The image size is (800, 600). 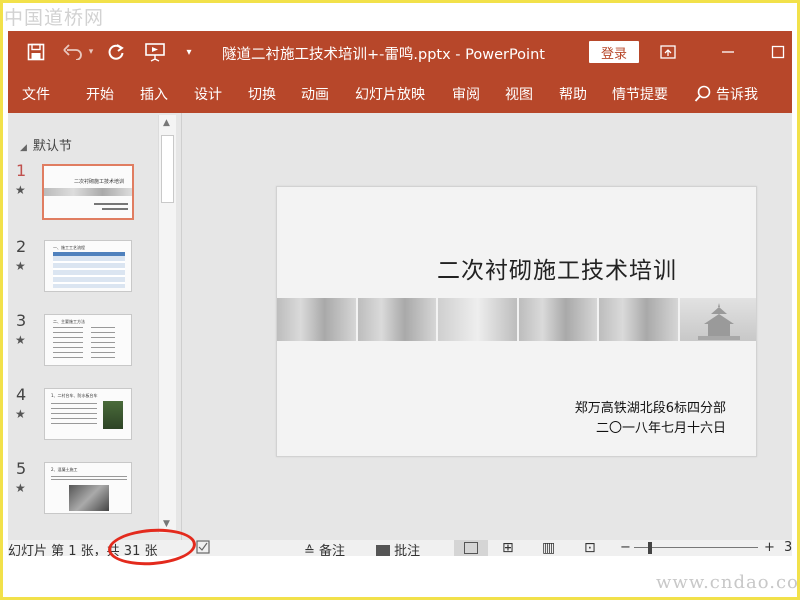 I want to click on slide-thumbnail-3: 二、主要施工方法, so click(x=88, y=340).